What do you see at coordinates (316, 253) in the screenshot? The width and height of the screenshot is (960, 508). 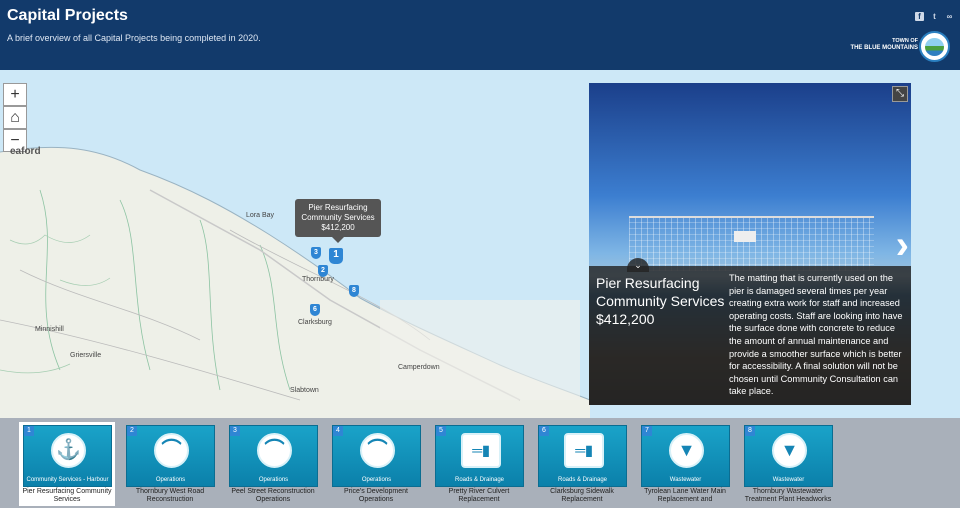 I see `map-pin: 3` at bounding box center [316, 253].